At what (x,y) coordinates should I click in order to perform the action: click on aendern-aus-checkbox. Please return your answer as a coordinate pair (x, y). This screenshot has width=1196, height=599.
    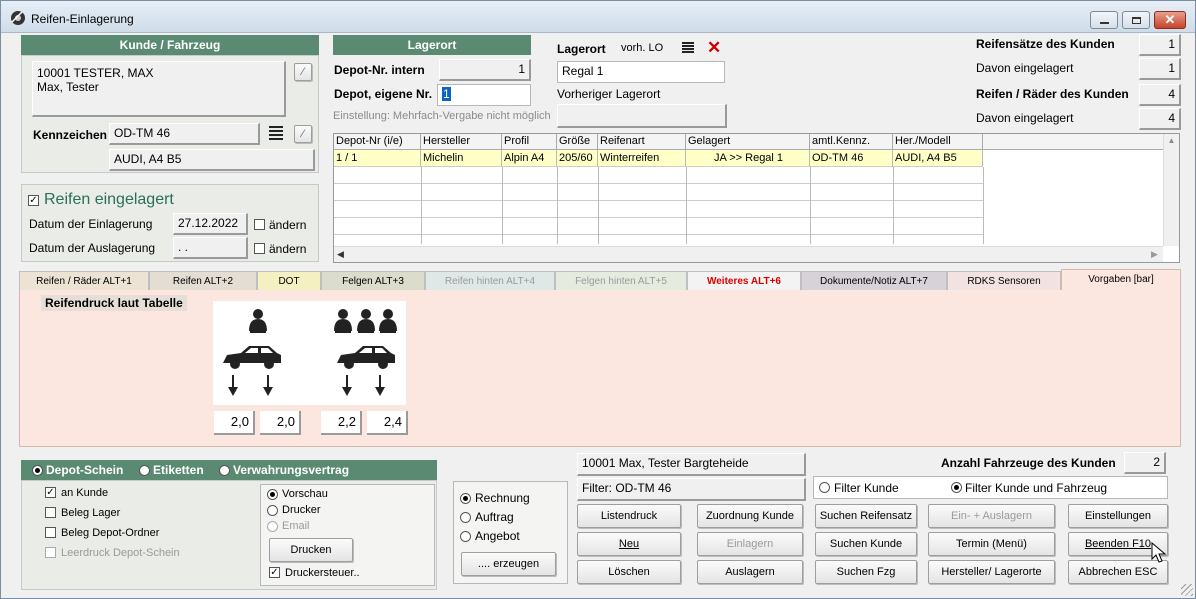
    Looking at the image, I should click on (259, 248).